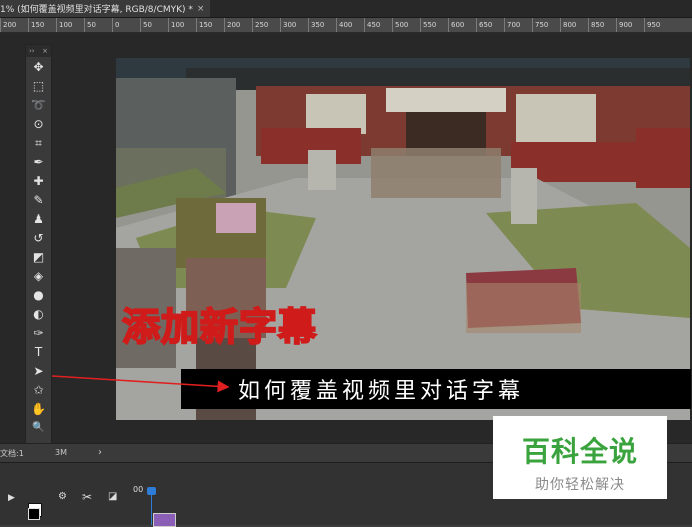 Image resolution: width=692 pixels, height=527 pixels. I want to click on playhead-line, so click(151, 510).